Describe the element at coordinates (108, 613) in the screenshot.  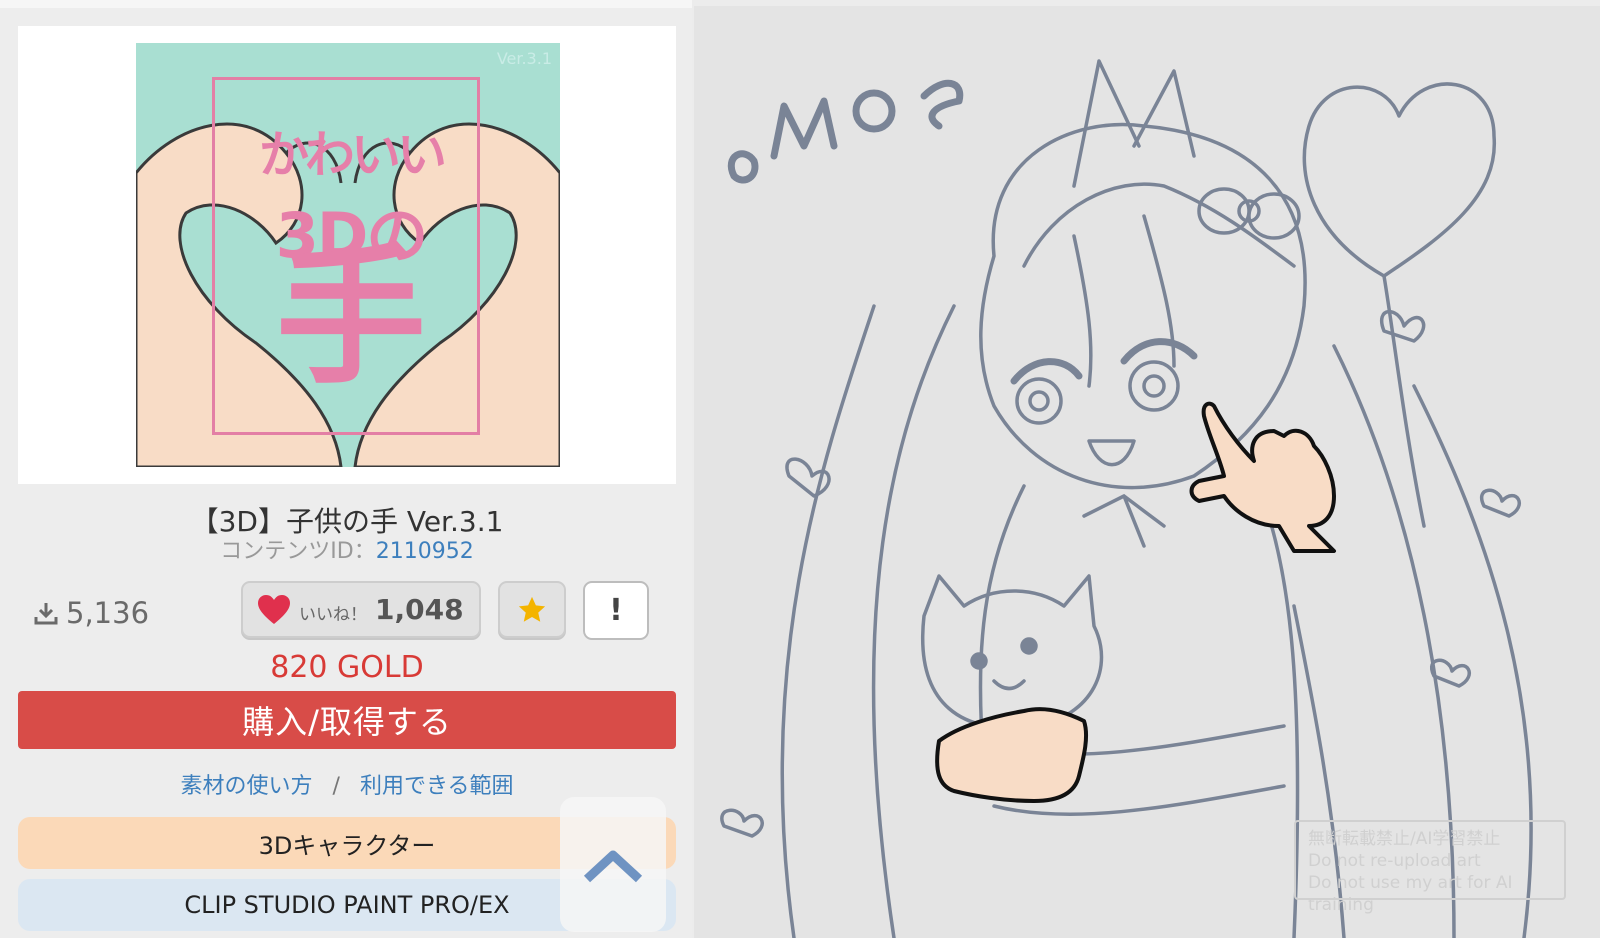
I see `download-count-value: 5,136` at that location.